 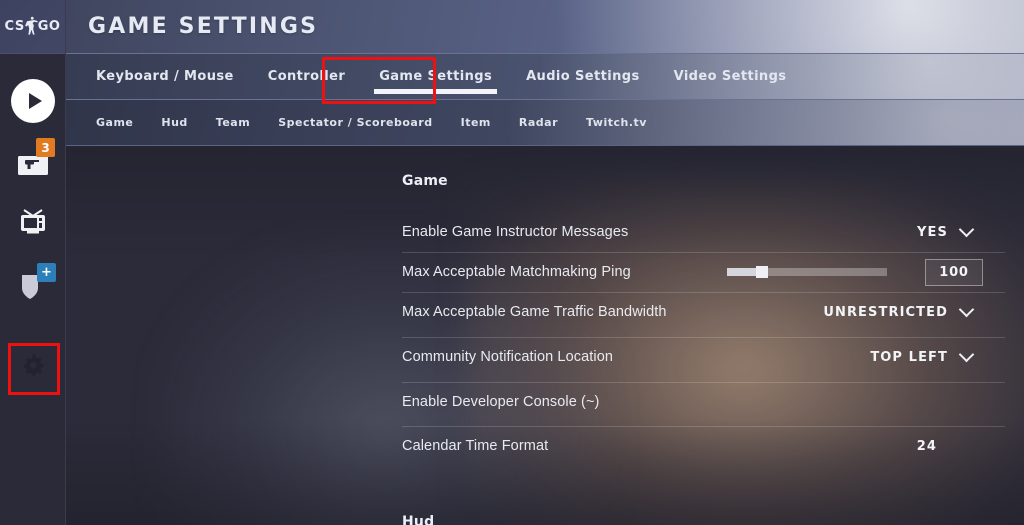 What do you see at coordinates (233, 123) in the screenshot?
I see `subtab-team: Team` at bounding box center [233, 123].